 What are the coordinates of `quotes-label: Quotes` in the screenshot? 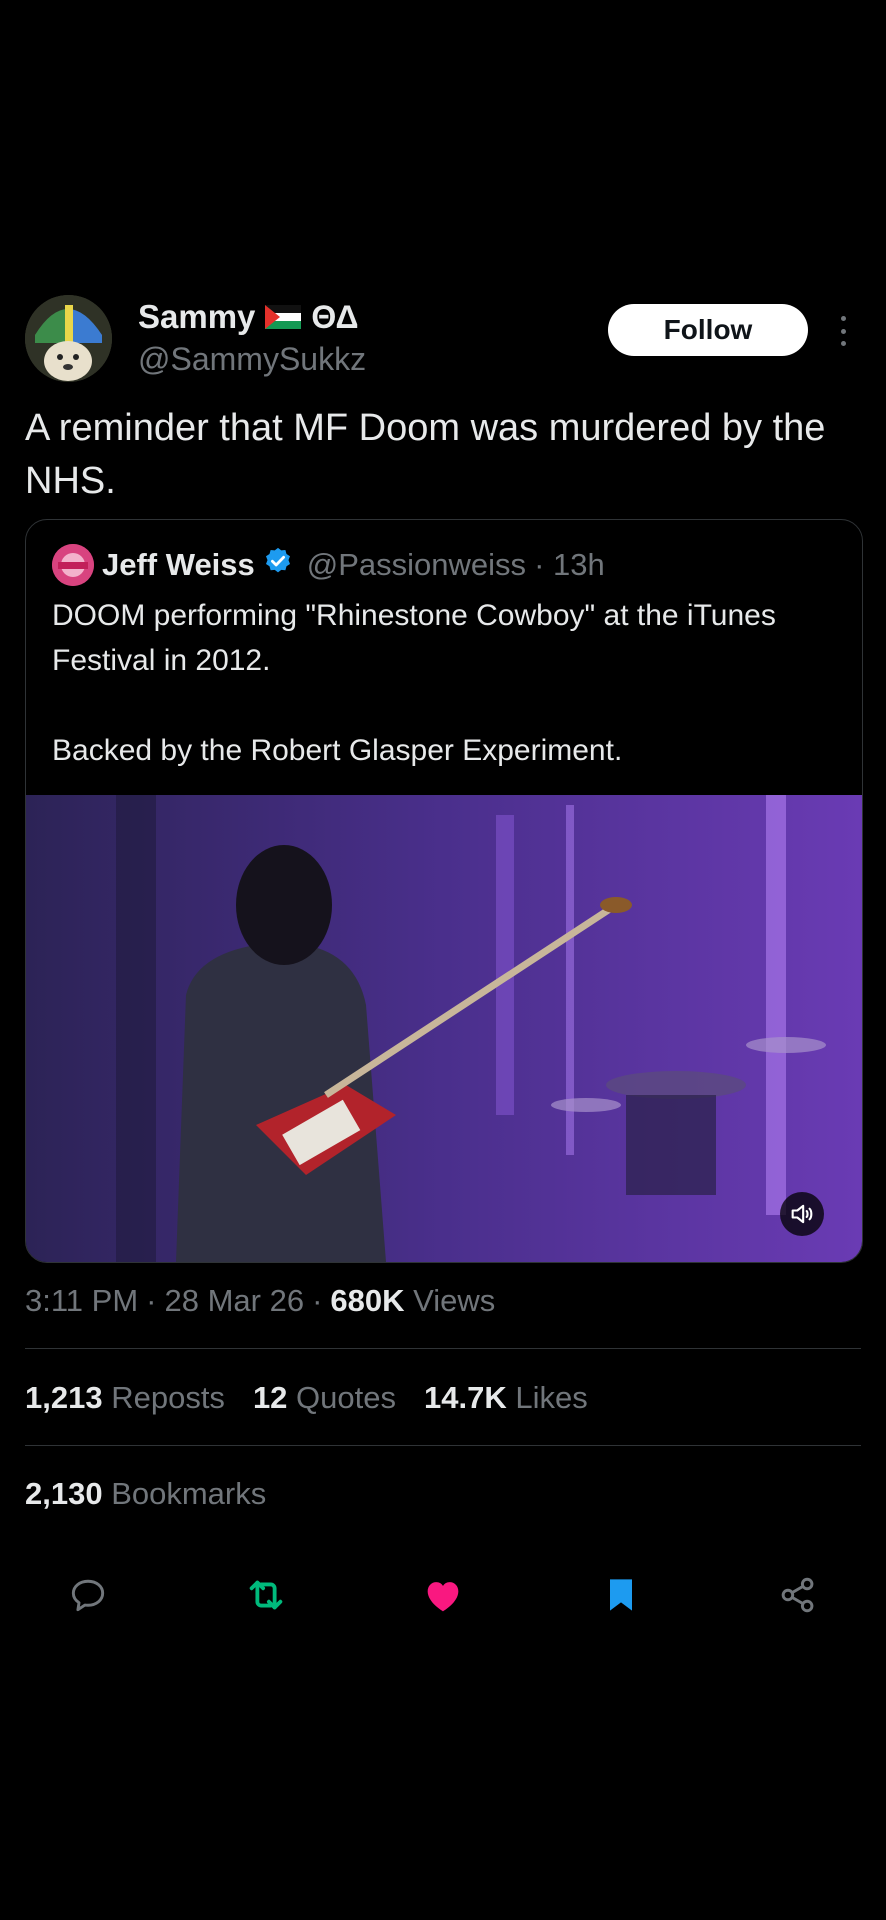 It's located at (346, 1397).